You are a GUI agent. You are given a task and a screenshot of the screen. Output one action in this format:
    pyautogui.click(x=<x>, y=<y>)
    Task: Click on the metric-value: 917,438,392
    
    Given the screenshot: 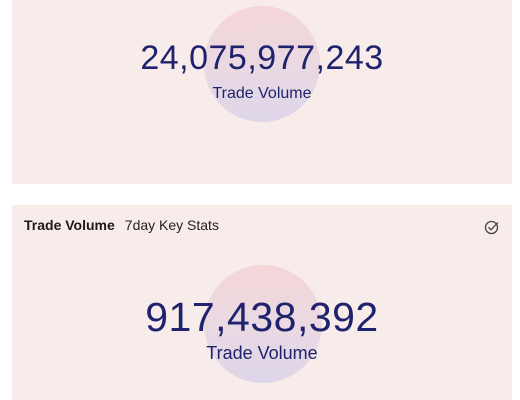 What is the action you would take?
    pyautogui.click(x=262, y=317)
    